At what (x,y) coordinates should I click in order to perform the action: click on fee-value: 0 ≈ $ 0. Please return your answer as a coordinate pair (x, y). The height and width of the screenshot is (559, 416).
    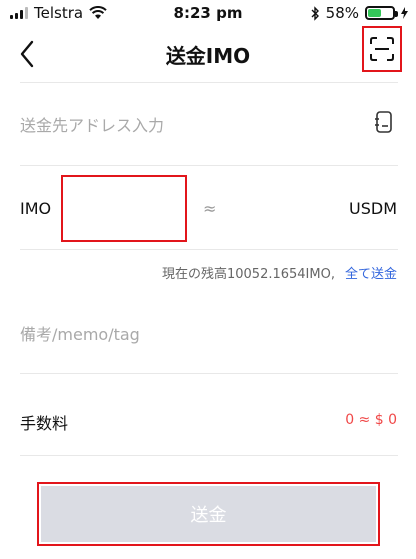
    Looking at the image, I should click on (371, 420).